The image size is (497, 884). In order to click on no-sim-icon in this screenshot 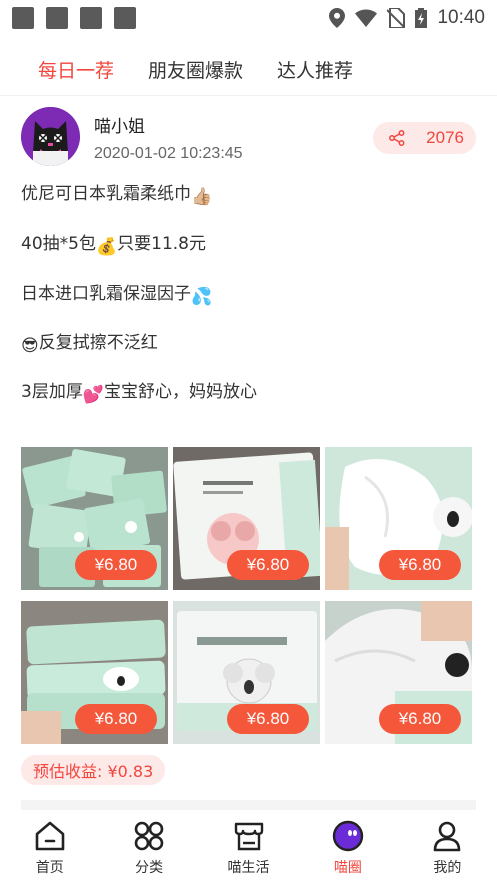, I will do `click(396, 18)`.